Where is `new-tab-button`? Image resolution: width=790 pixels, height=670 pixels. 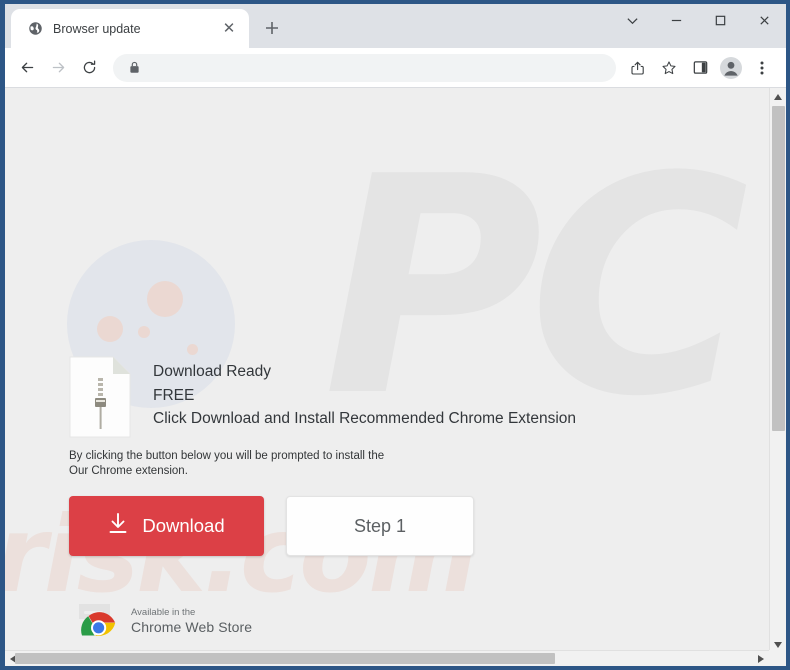 new-tab-button is located at coordinates (272, 28).